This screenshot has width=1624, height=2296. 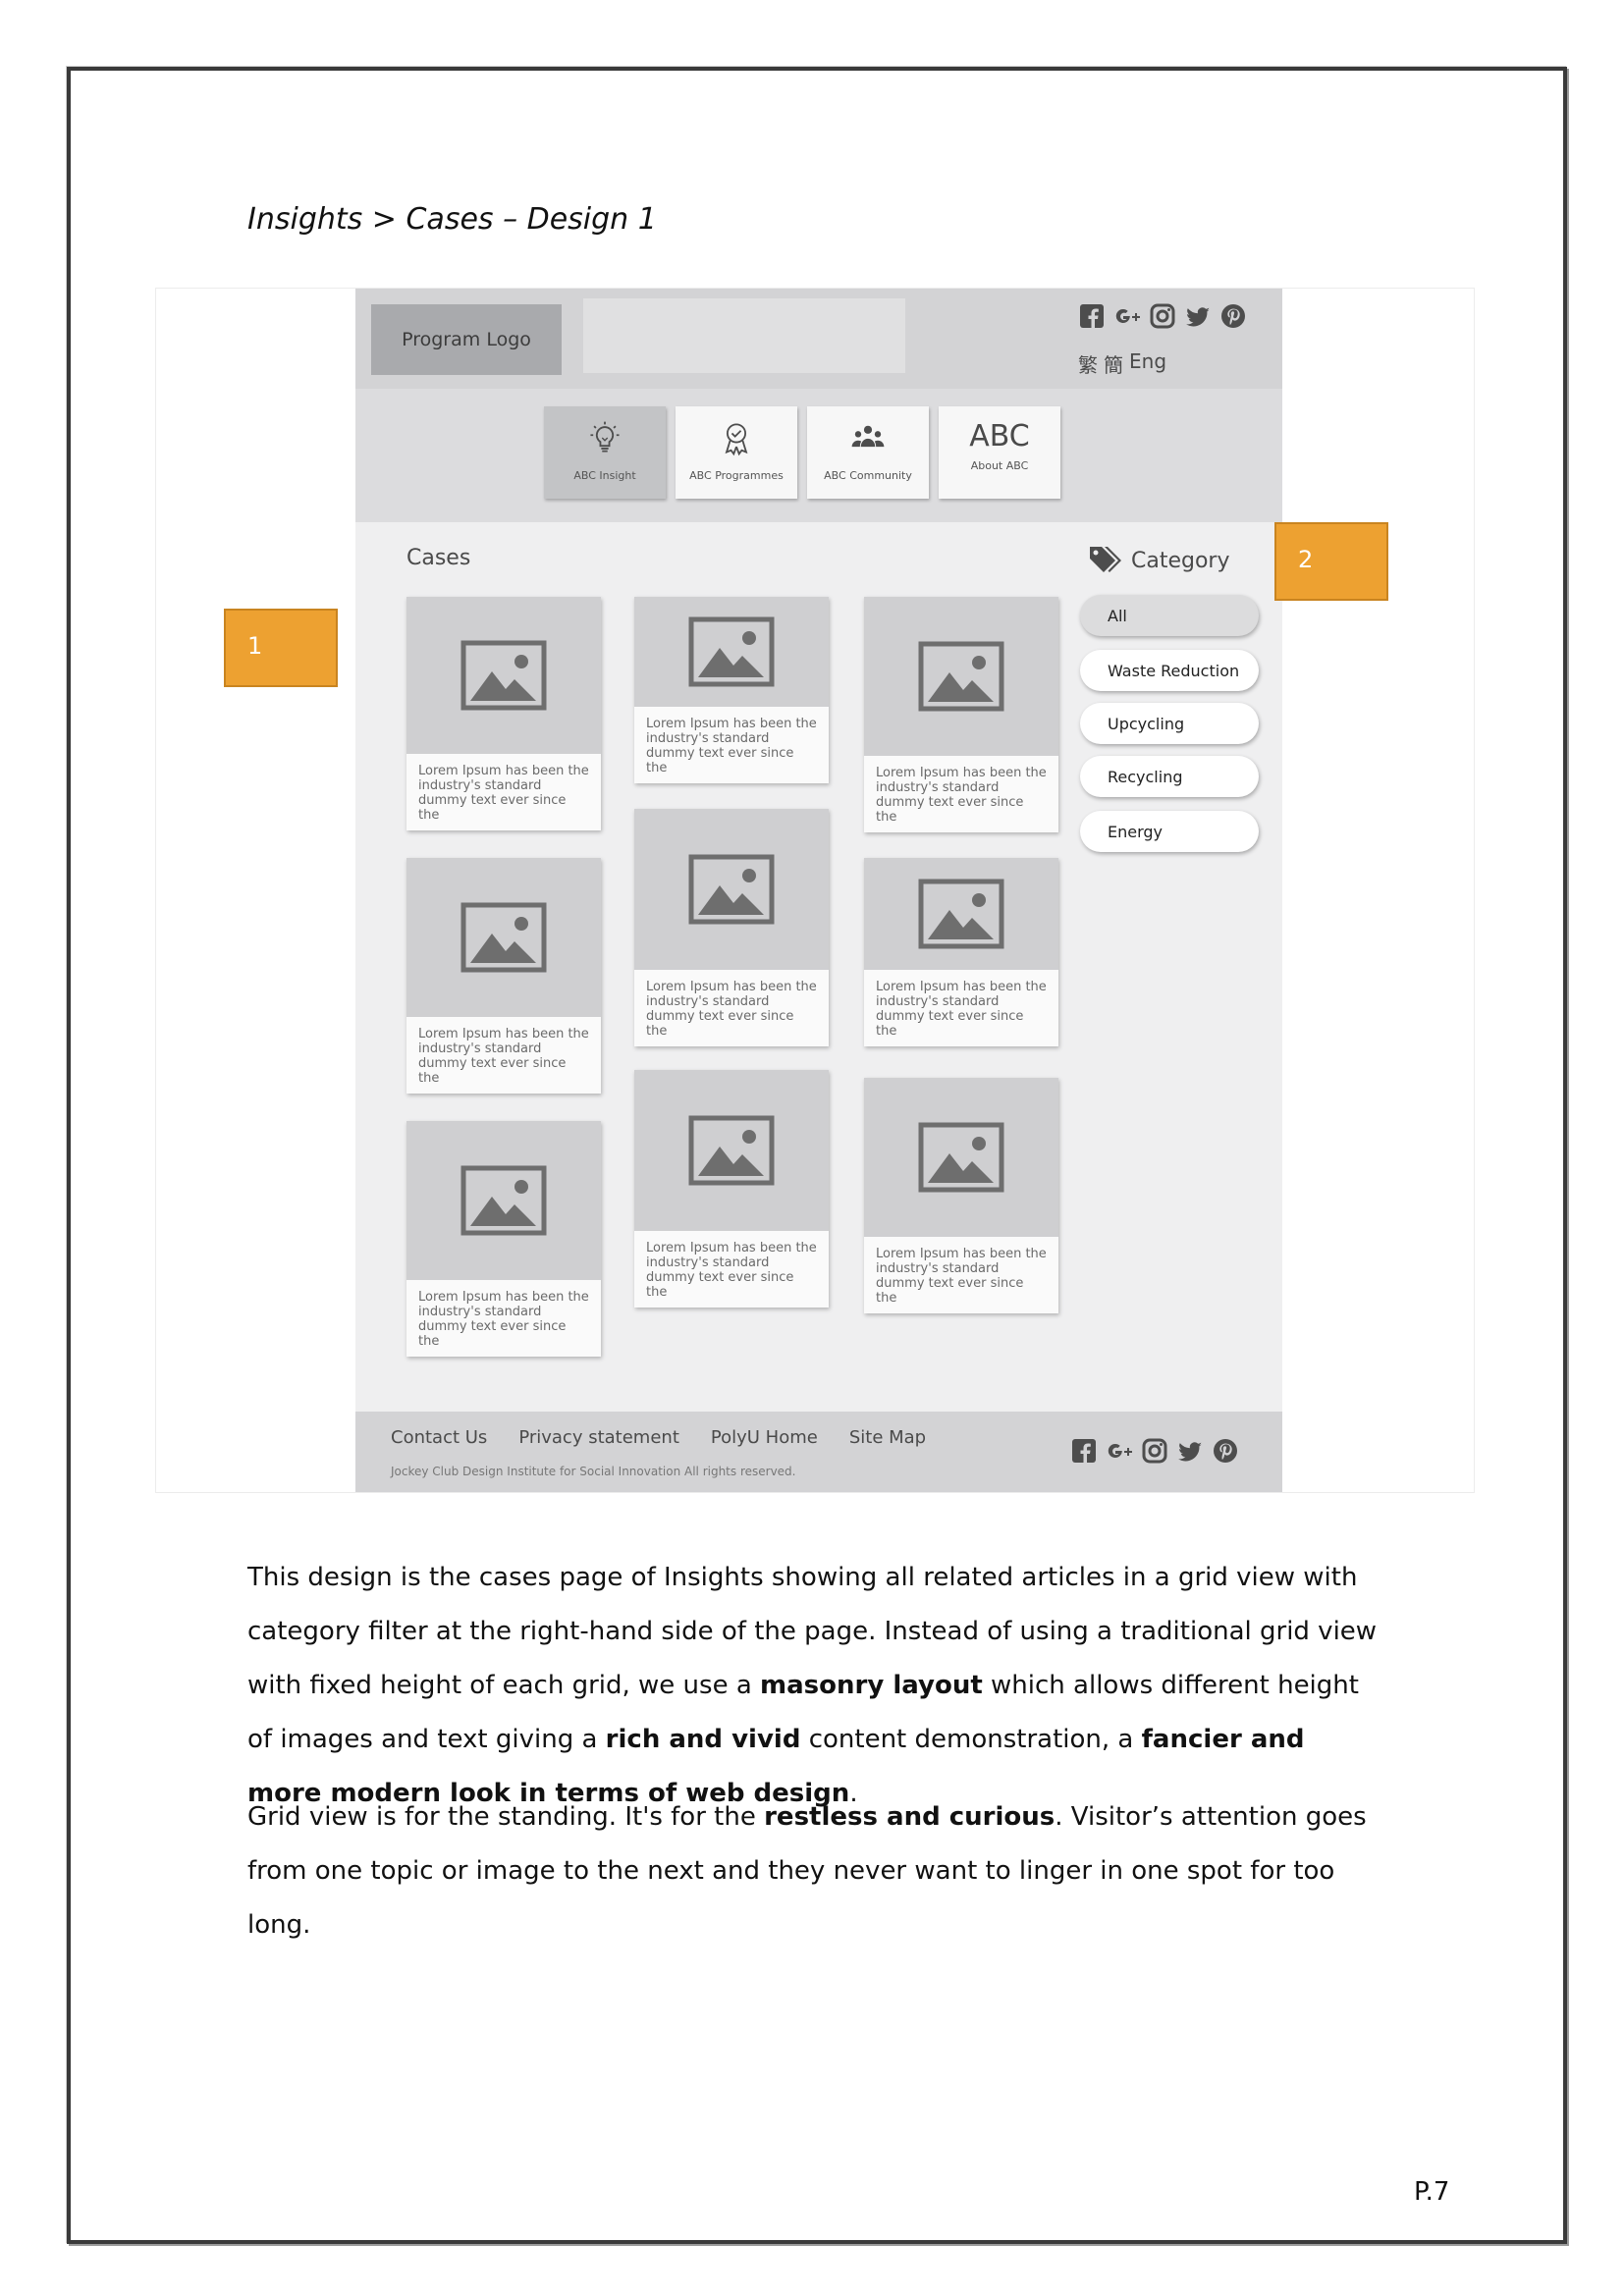 What do you see at coordinates (1432, 2192) in the screenshot?
I see `page-number: P.7` at bounding box center [1432, 2192].